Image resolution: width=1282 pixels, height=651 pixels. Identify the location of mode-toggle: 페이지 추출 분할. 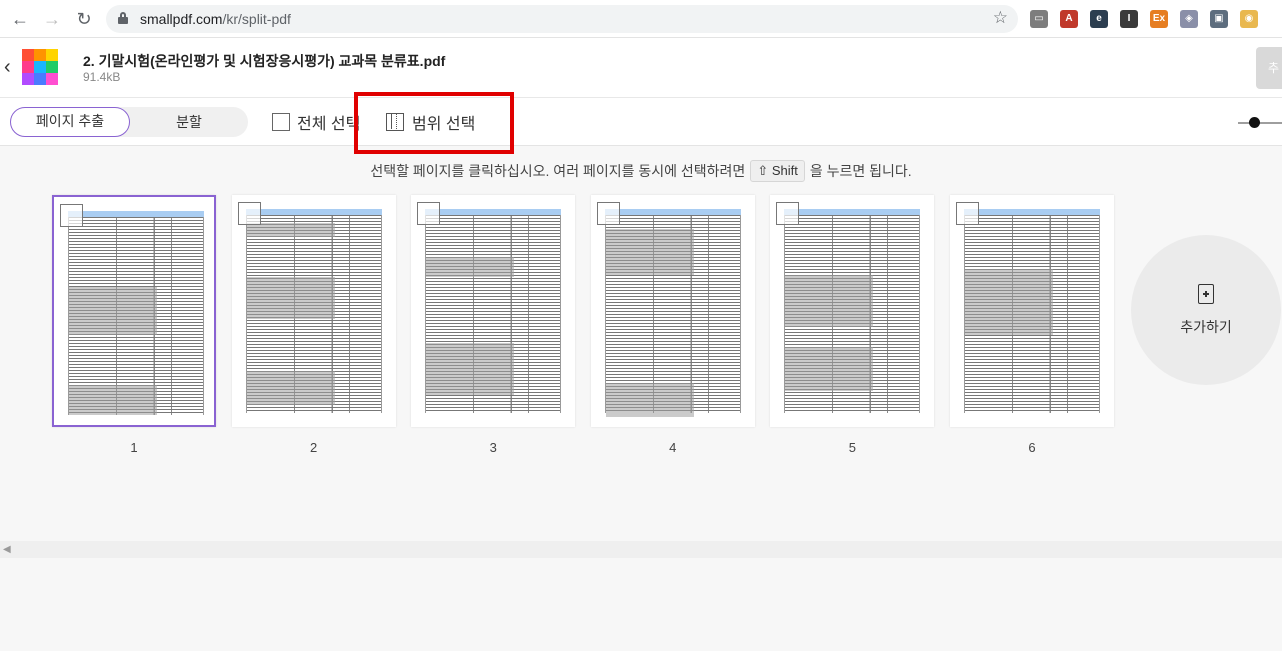
(129, 122).